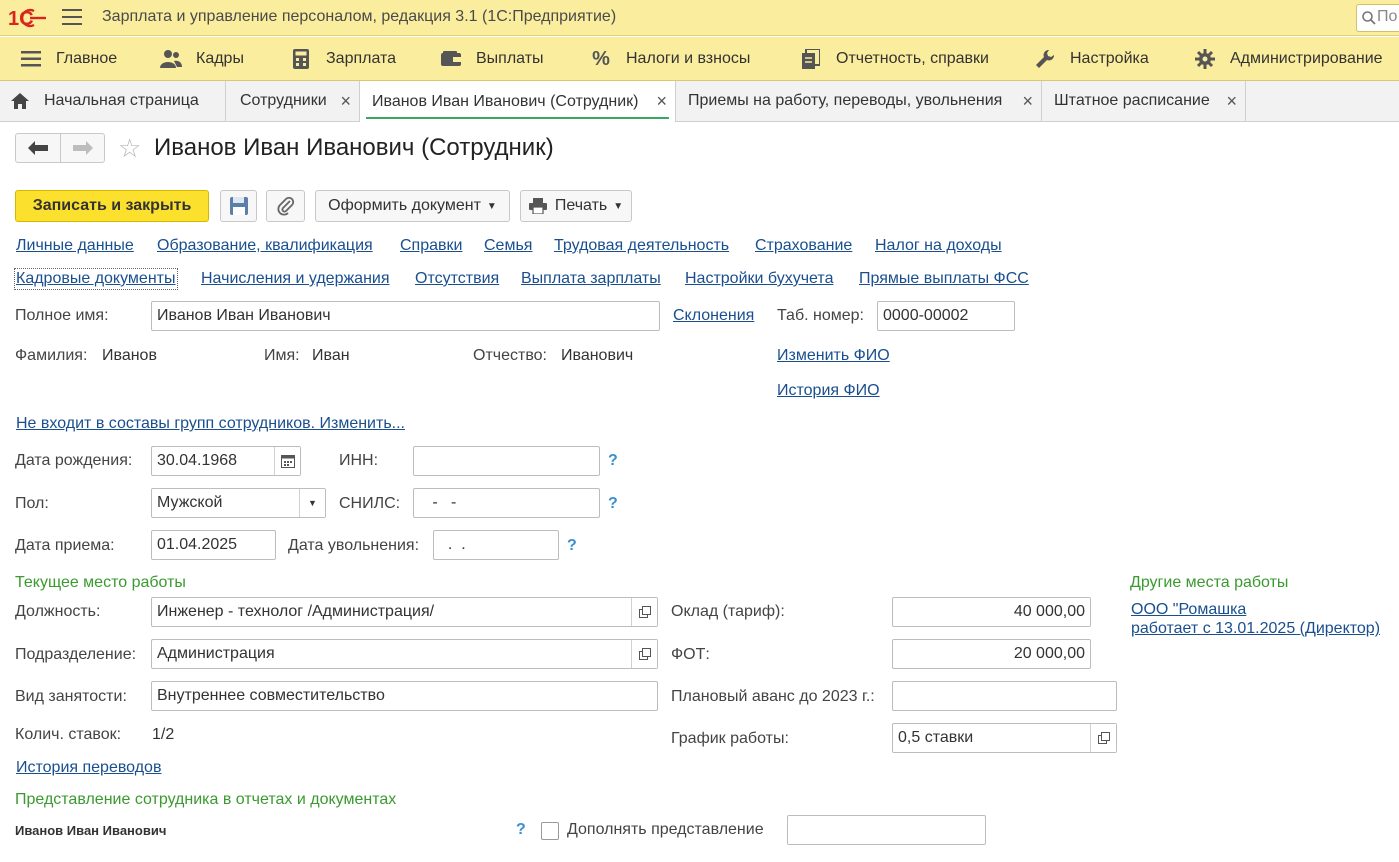 Image resolution: width=1399 pixels, height=862 pixels. What do you see at coordinates (38, 148) in the screenshot?
I see `back-button` at bounding box center [38, 148].